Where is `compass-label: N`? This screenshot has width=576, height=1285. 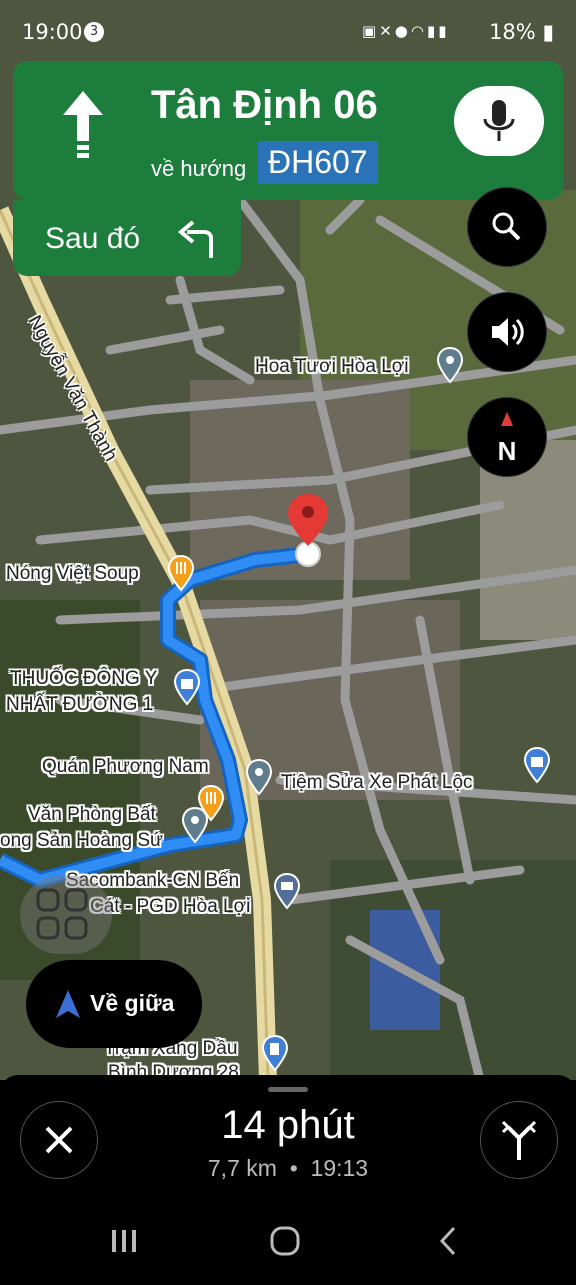
compass-label: N is located at coordinates (507, 451).